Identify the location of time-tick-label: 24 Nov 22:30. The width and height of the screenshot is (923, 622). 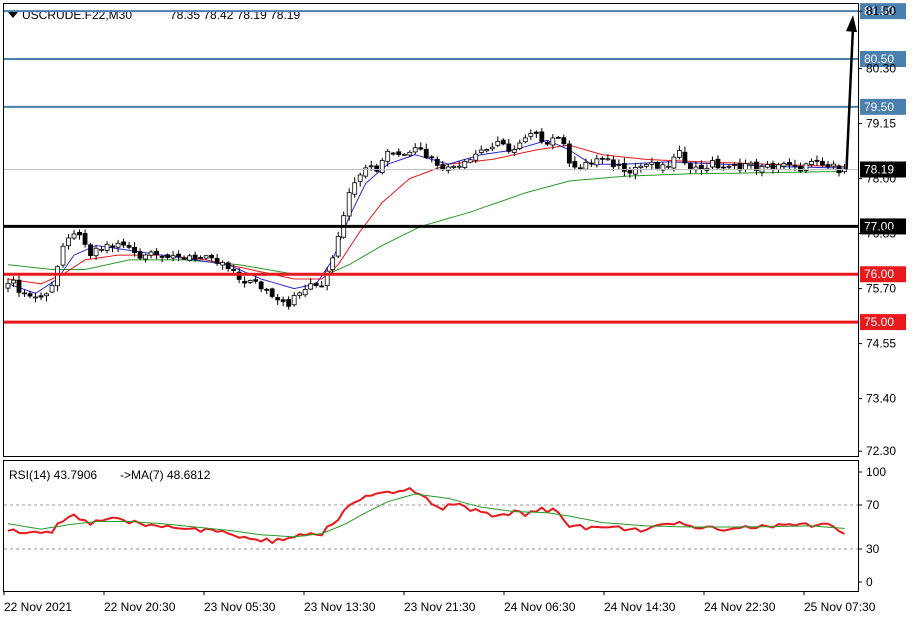
(740, 607).